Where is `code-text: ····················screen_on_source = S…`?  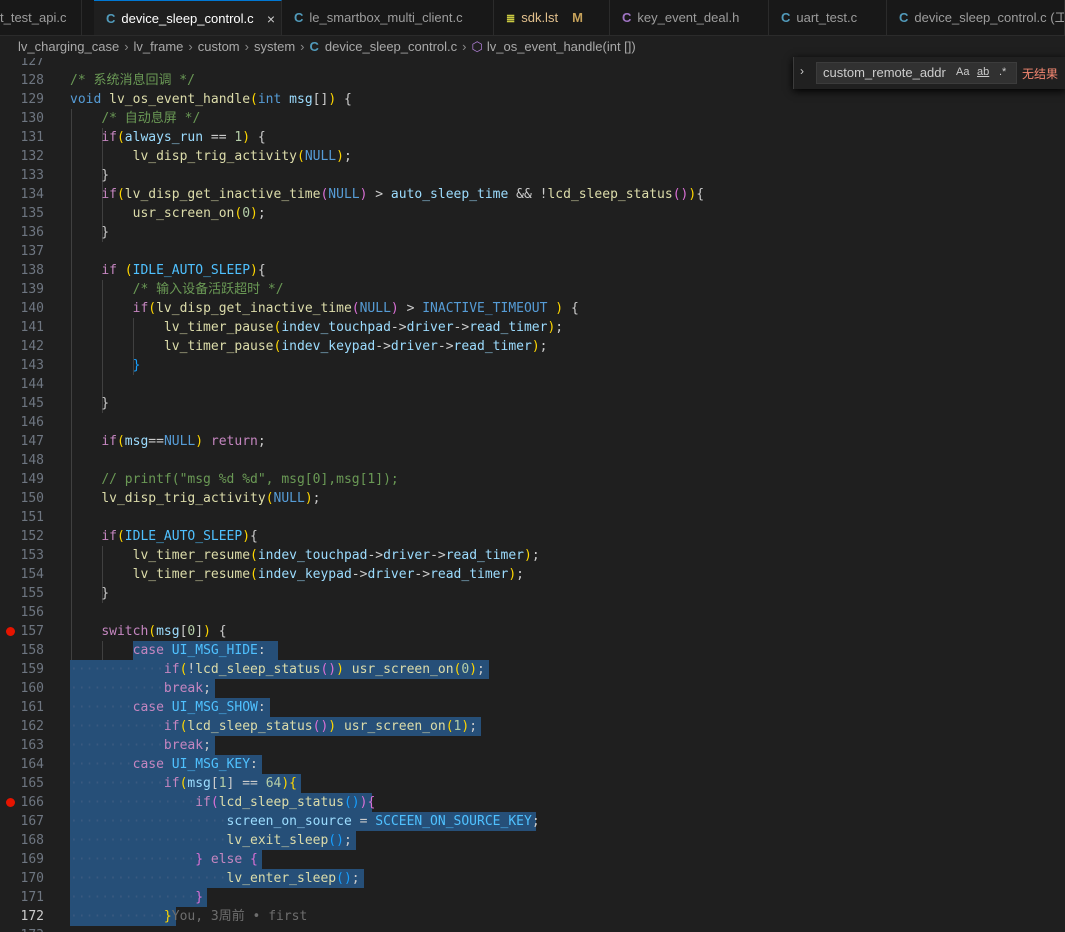 code-text: ····················screen_on_source = S… is located at coordinates (305, 821).